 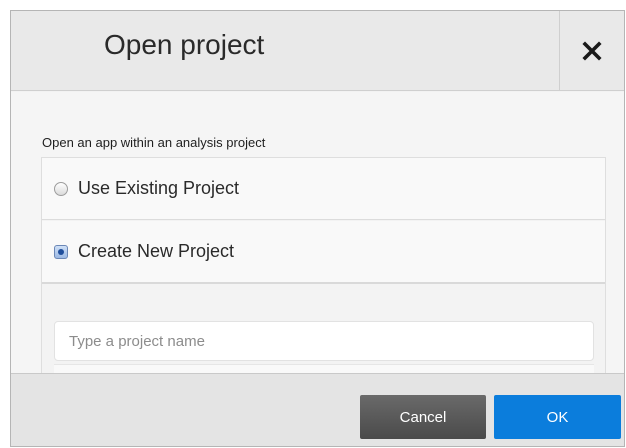 What do you see at coordinates (159, 188) in the screenshot?
I see `option-label: Use Existing Project` at bounding box center [159, 188].